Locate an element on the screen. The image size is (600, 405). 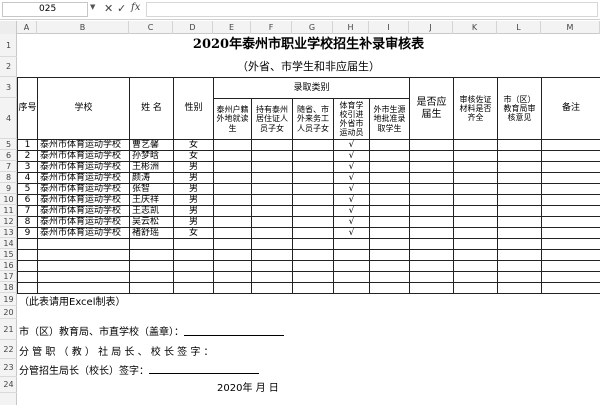
header-category-group: 录取类别 is located at coordinates (311, 88).